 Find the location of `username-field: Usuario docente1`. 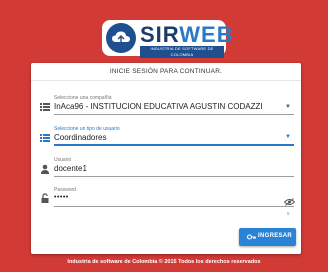

username-field: Usuario docente1 is located at coordinates (166, 166).